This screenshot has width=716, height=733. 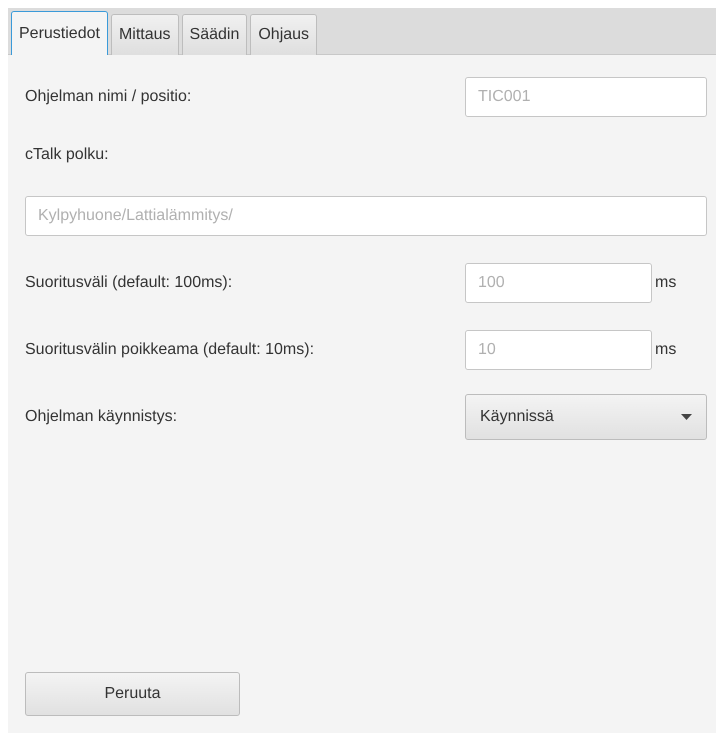 I want to click on input-field: 100, so click(x=558, y=283).